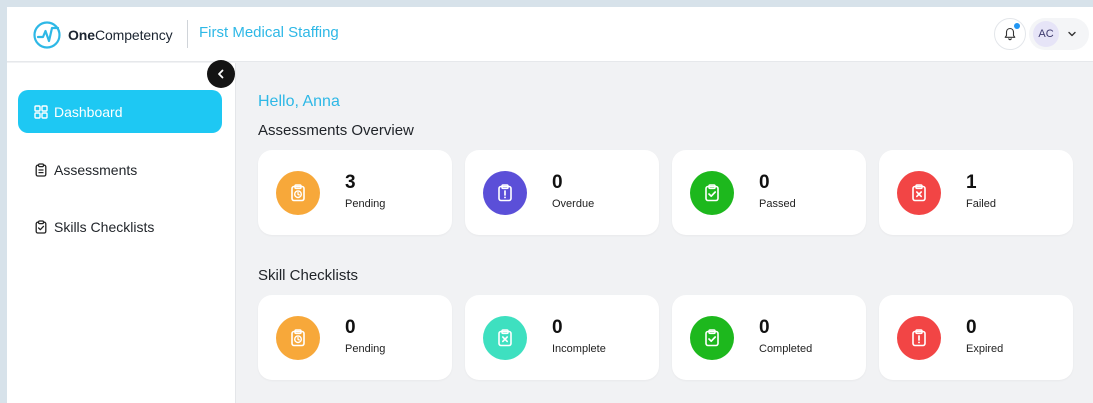 The width and height of the screenshot is (1093, 403). Describe the element at coordinates (550, 34) in the screenshot. I see `top-header: OneCompetency First Medical Staffing AC` at that location.